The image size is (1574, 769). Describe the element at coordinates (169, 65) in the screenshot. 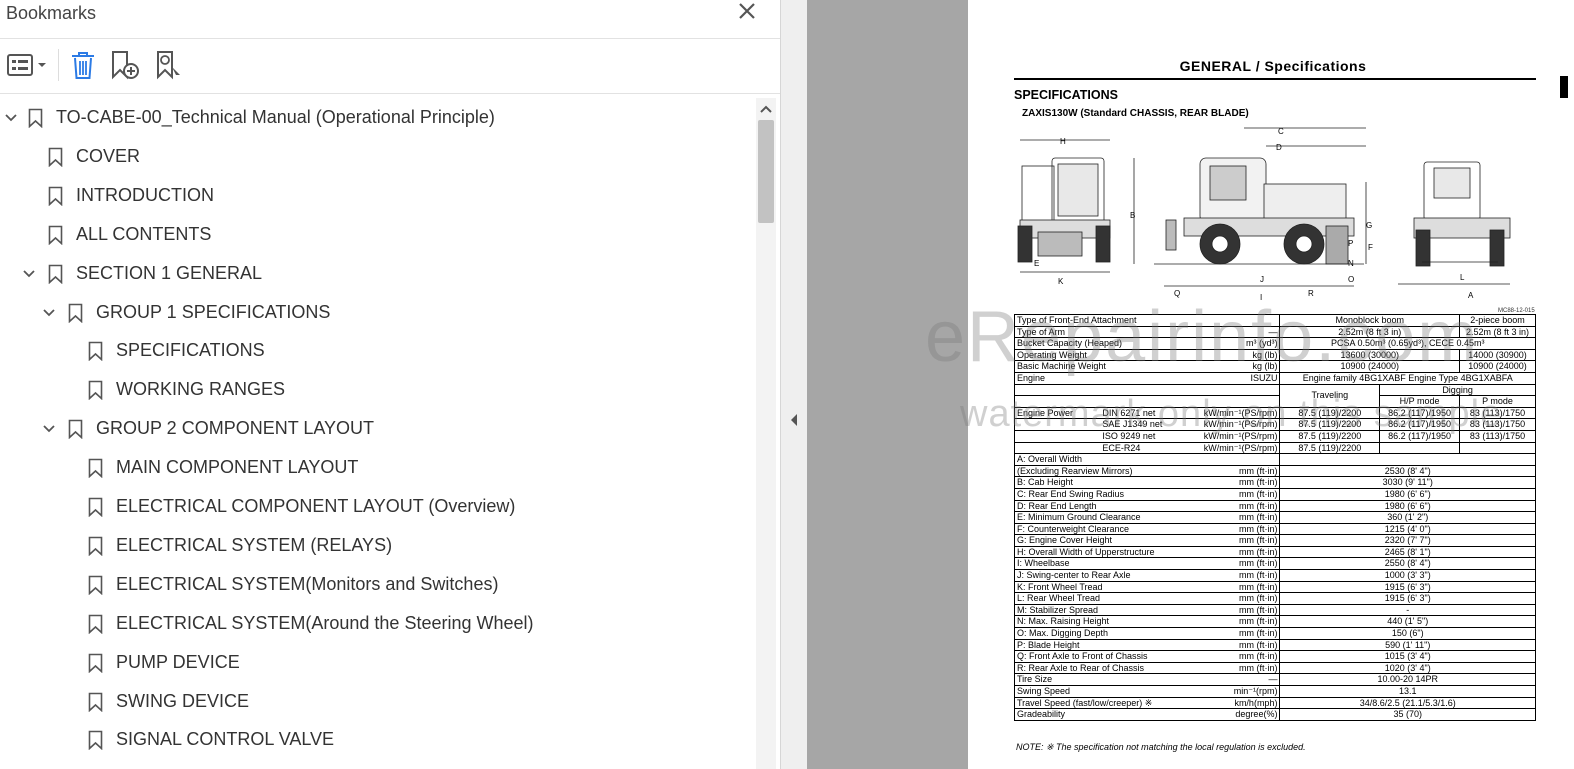

I see `find-bookmark-icon` at that location.